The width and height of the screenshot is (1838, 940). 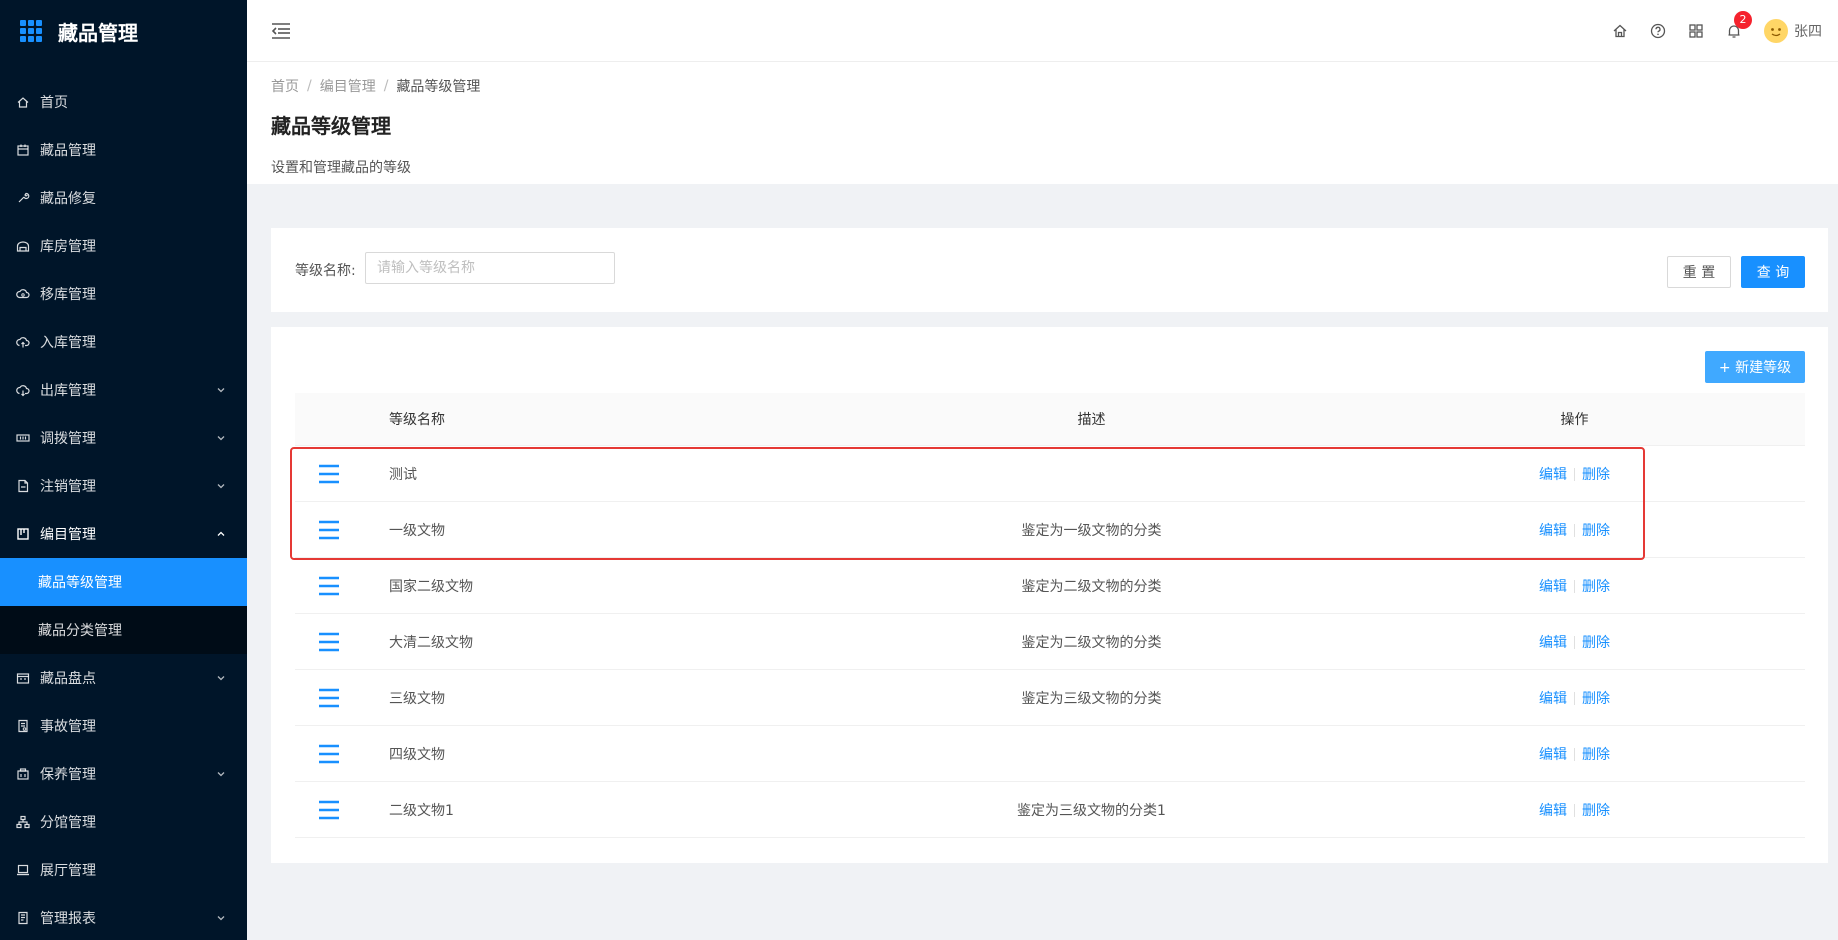 What do you see at coordinates (281, 31) in the screenshot?
I see `menu-fold-icon` at bounding box center [281, 31].